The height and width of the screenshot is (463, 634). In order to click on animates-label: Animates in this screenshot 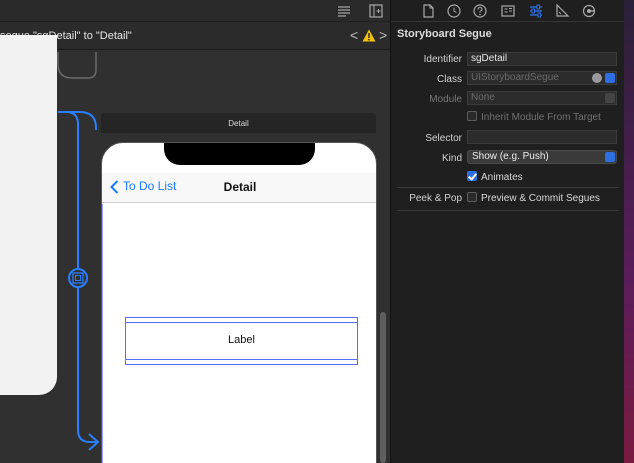, I will do `click(502, 177)`.